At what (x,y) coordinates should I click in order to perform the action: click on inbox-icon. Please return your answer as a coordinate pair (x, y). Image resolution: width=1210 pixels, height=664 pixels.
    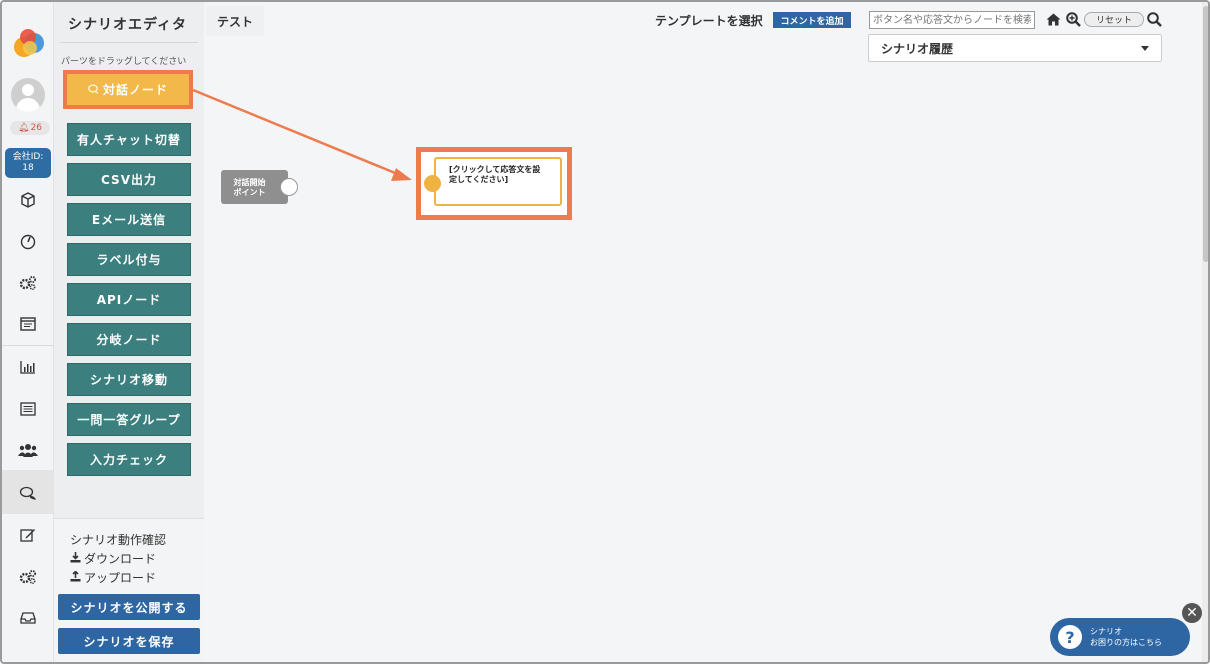
    Looking at the image, I should click on (28, 618).